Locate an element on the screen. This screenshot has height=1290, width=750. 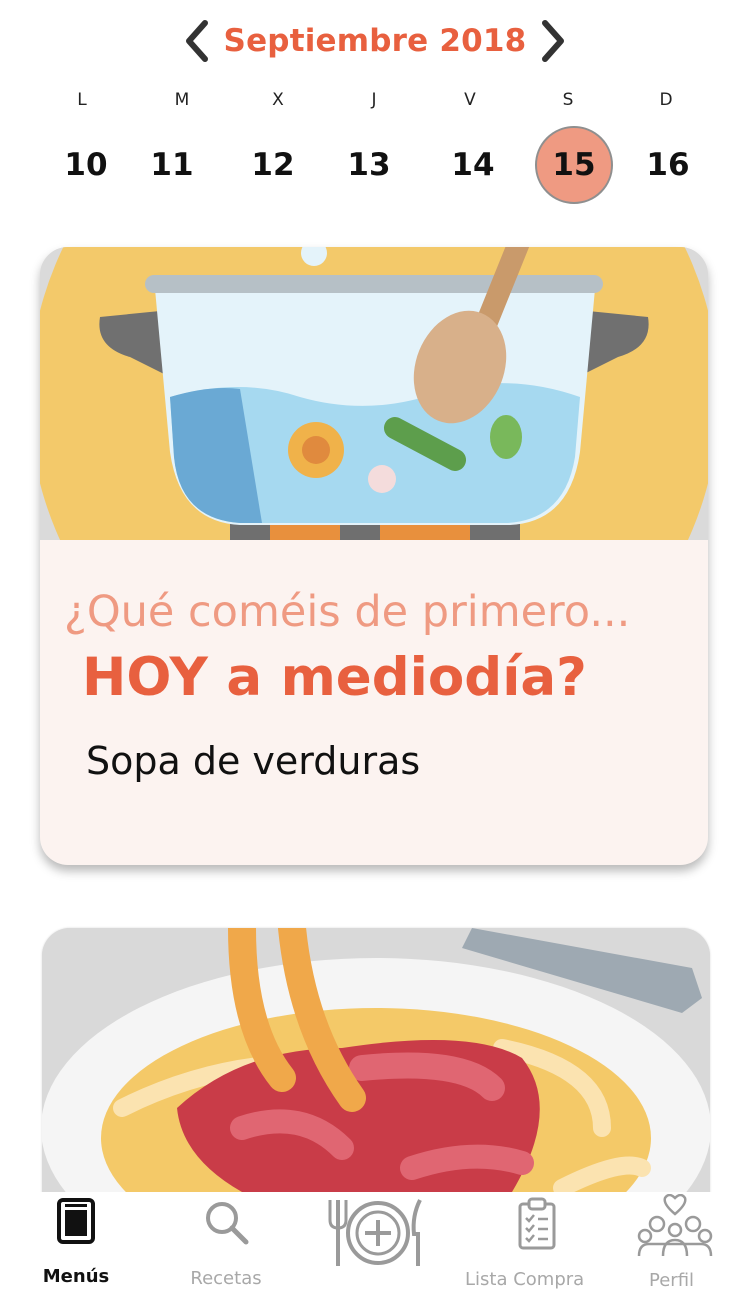
weekday-label: X is located at coordinates (278, 100).